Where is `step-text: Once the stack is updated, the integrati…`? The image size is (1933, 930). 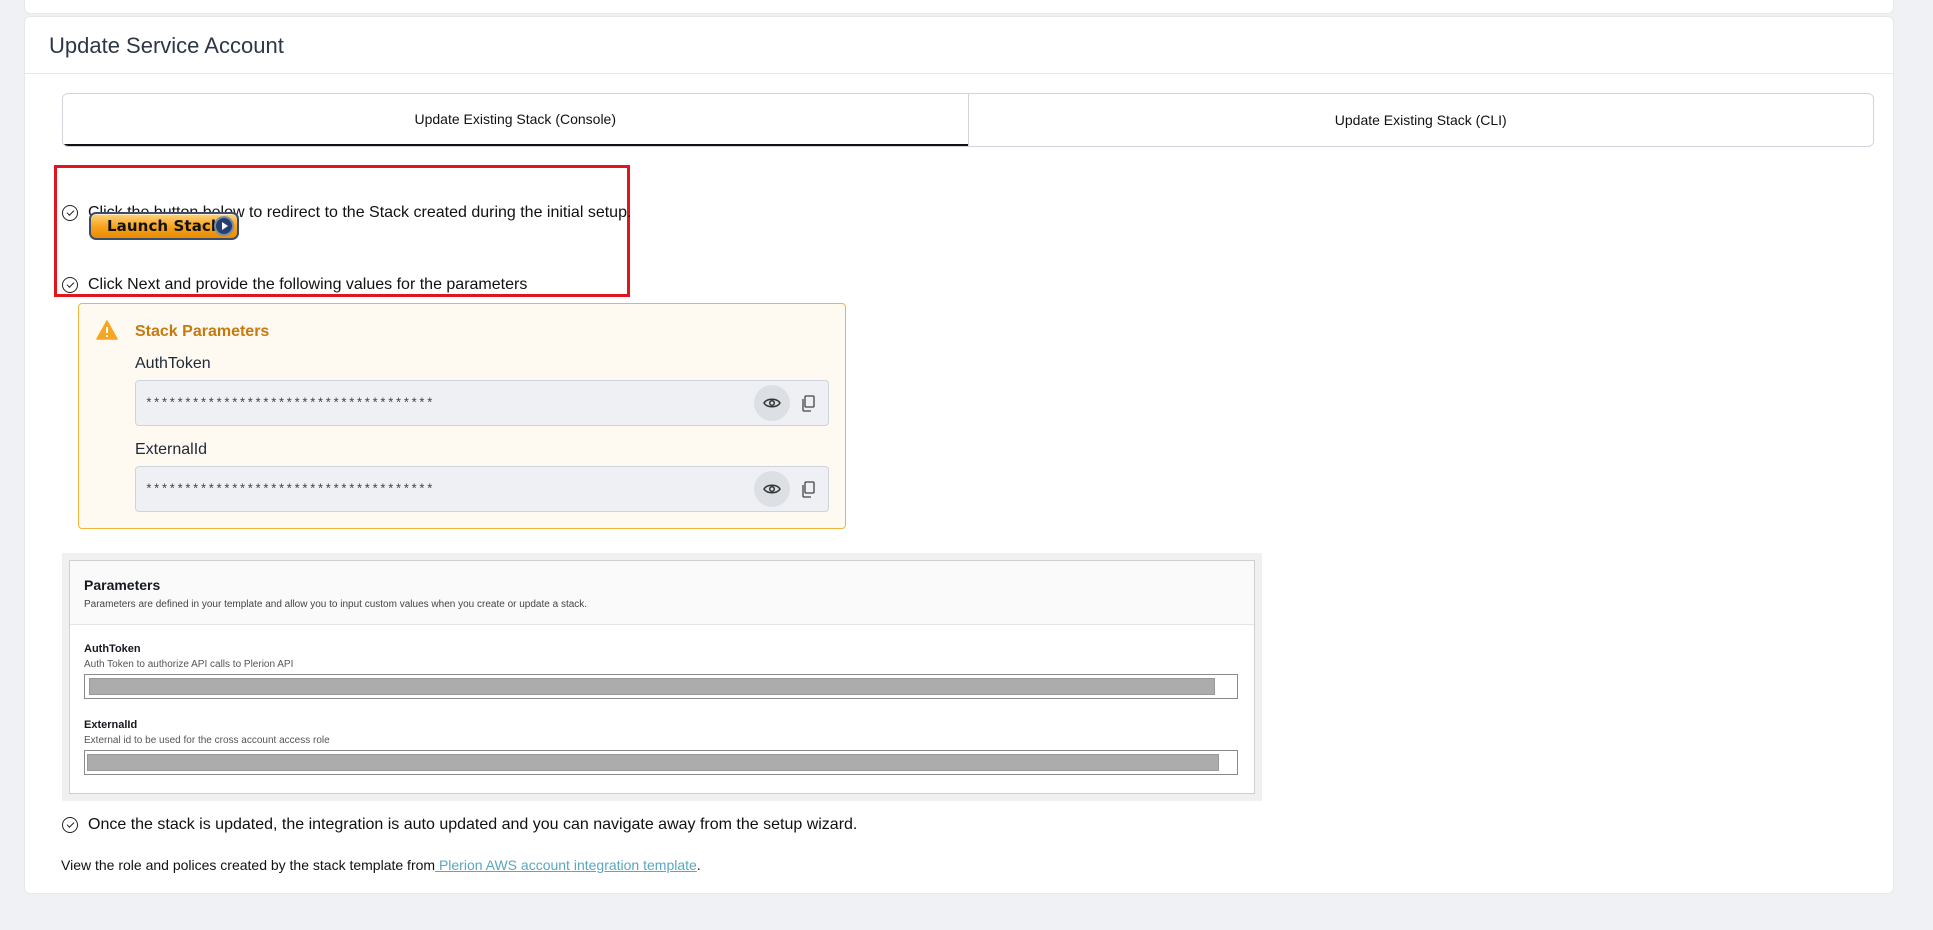
step-text: Once the stack is updated, the integrati… is located at coordinates (473, 824).